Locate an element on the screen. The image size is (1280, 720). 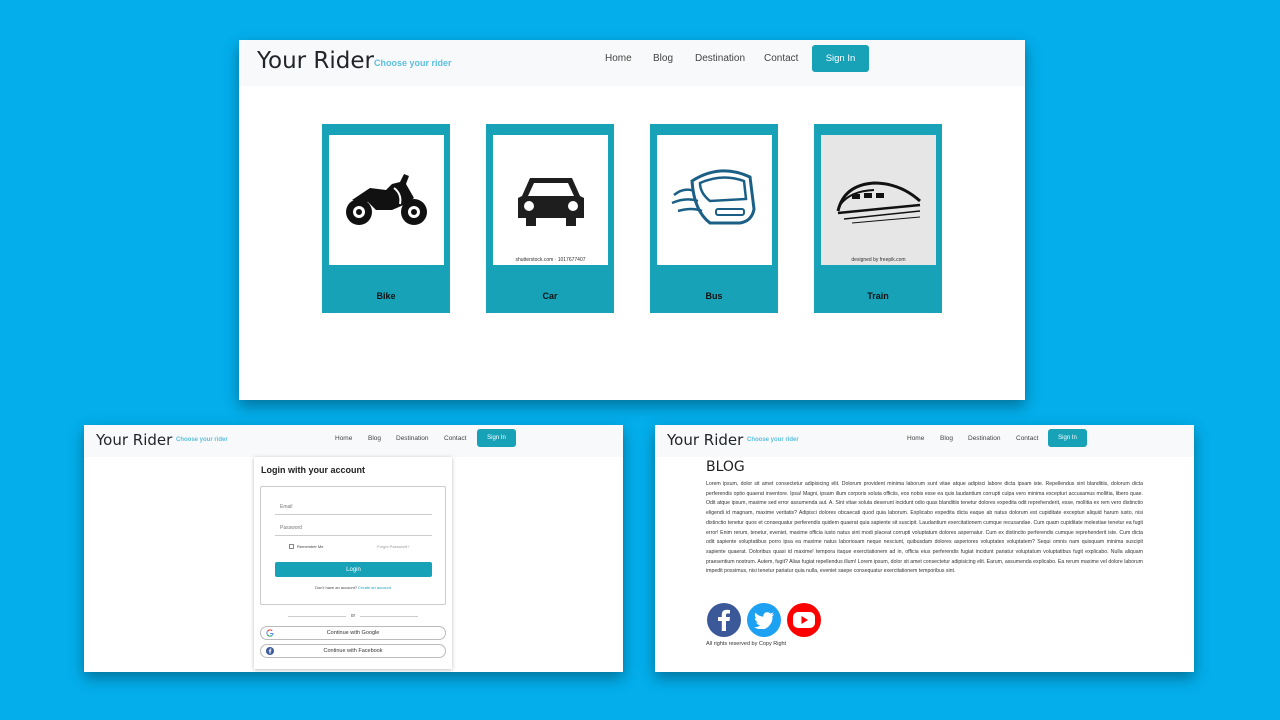
or-label: or is located at coordinates (353, 616).